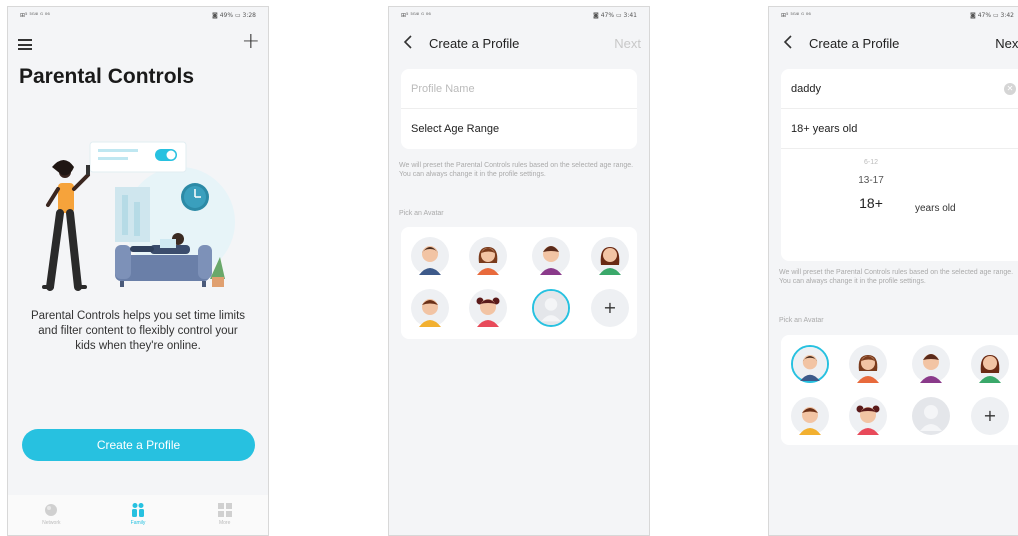 The height and width of the screenshot is (536, 1018). What do you see at coordinates (519, 89) in the screenshot?
I see `profile-name-input: Profile Name` at bounding box center [519, 89].